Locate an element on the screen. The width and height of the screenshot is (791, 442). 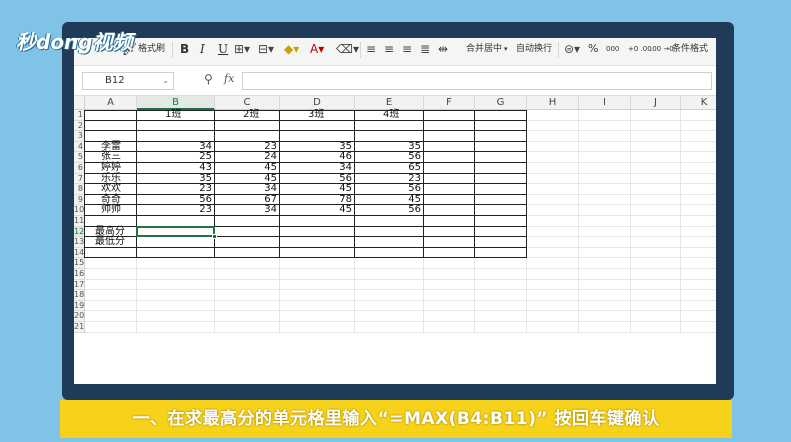
currency-icon: ⊜▾ is located at coordinates (572, 49).